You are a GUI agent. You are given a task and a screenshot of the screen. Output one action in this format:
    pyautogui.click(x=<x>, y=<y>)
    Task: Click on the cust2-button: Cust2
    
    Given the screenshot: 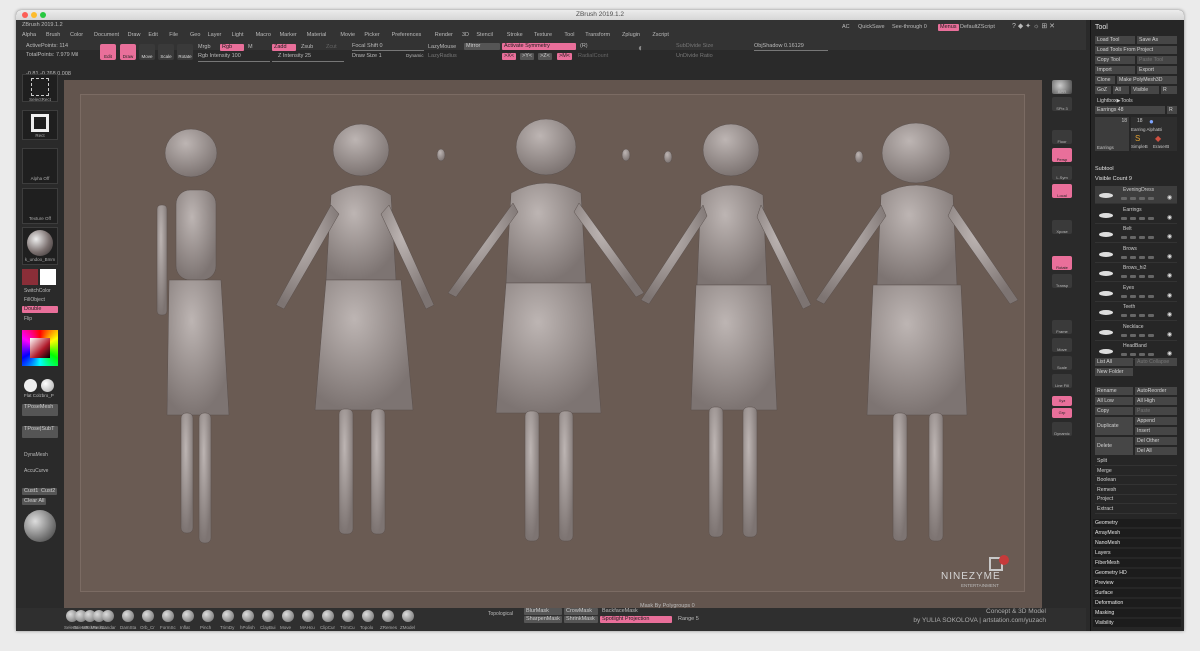 What is the action you would take?
    pyautogui.click(x=48, y=491)
    